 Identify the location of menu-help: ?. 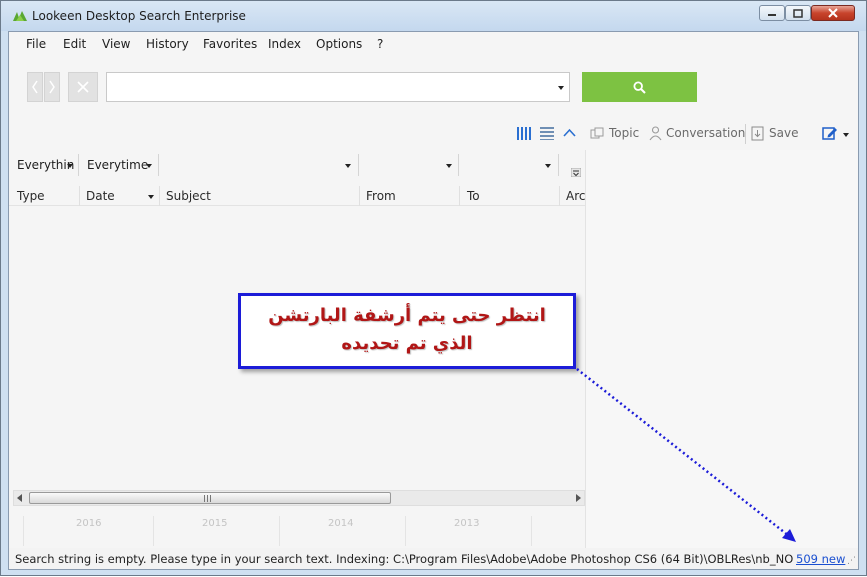
(380, 44).